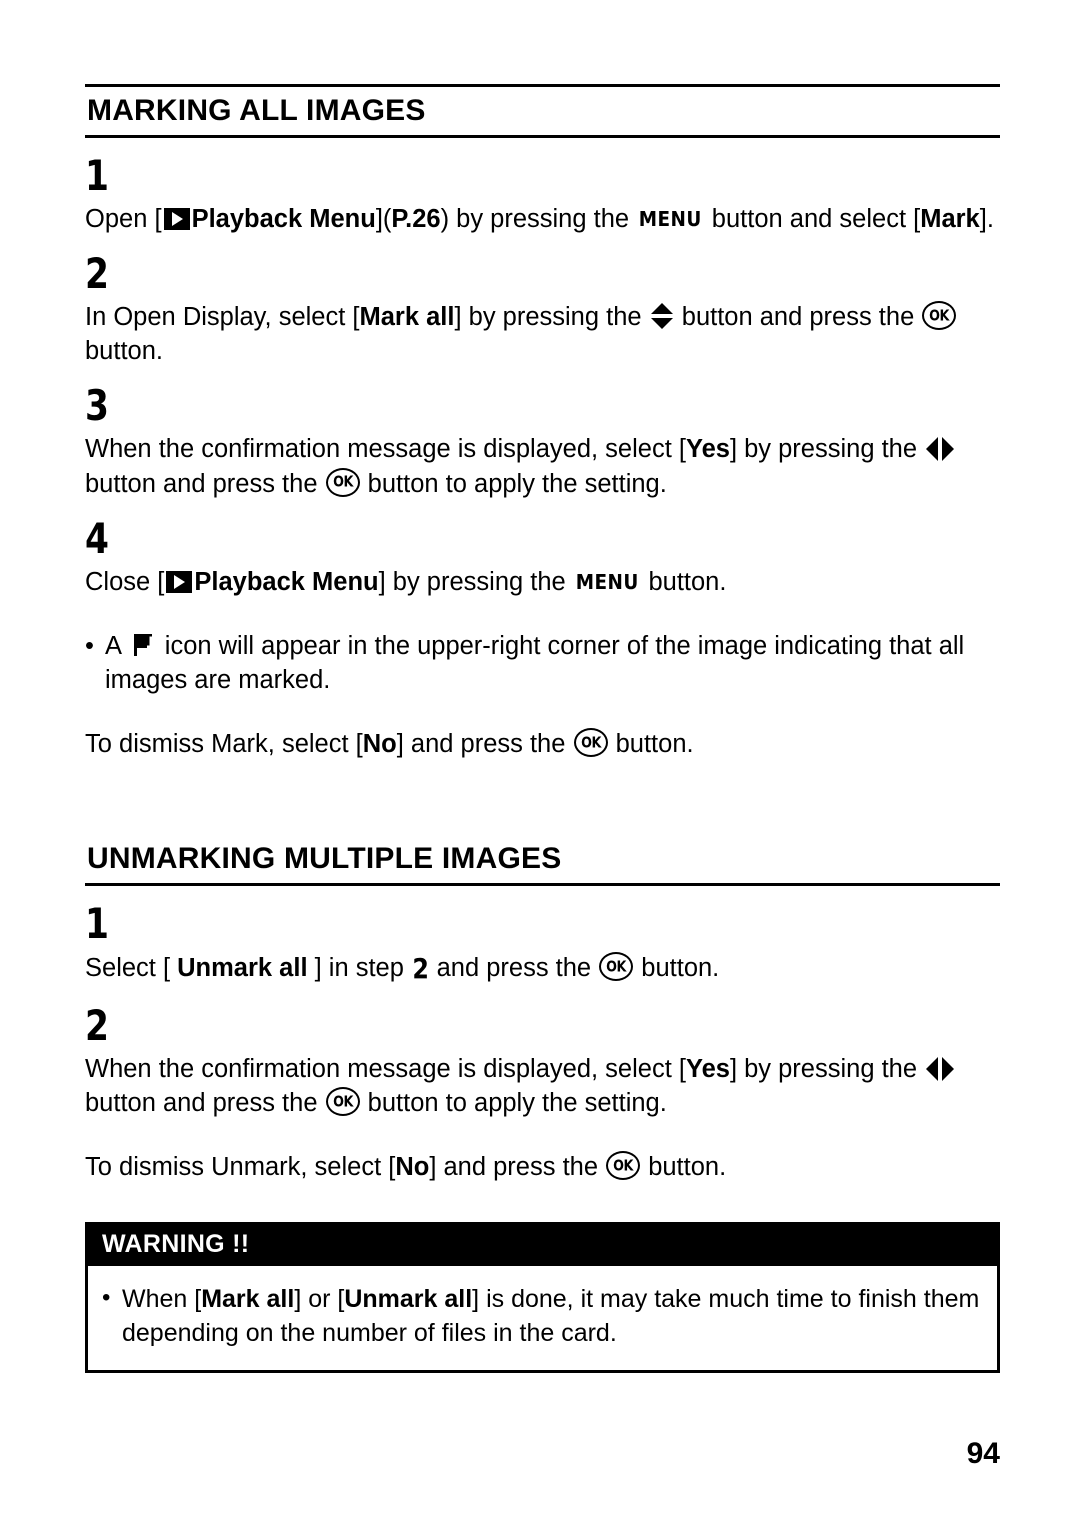  I want to click on flag-mark-icon, so click(143, 645).